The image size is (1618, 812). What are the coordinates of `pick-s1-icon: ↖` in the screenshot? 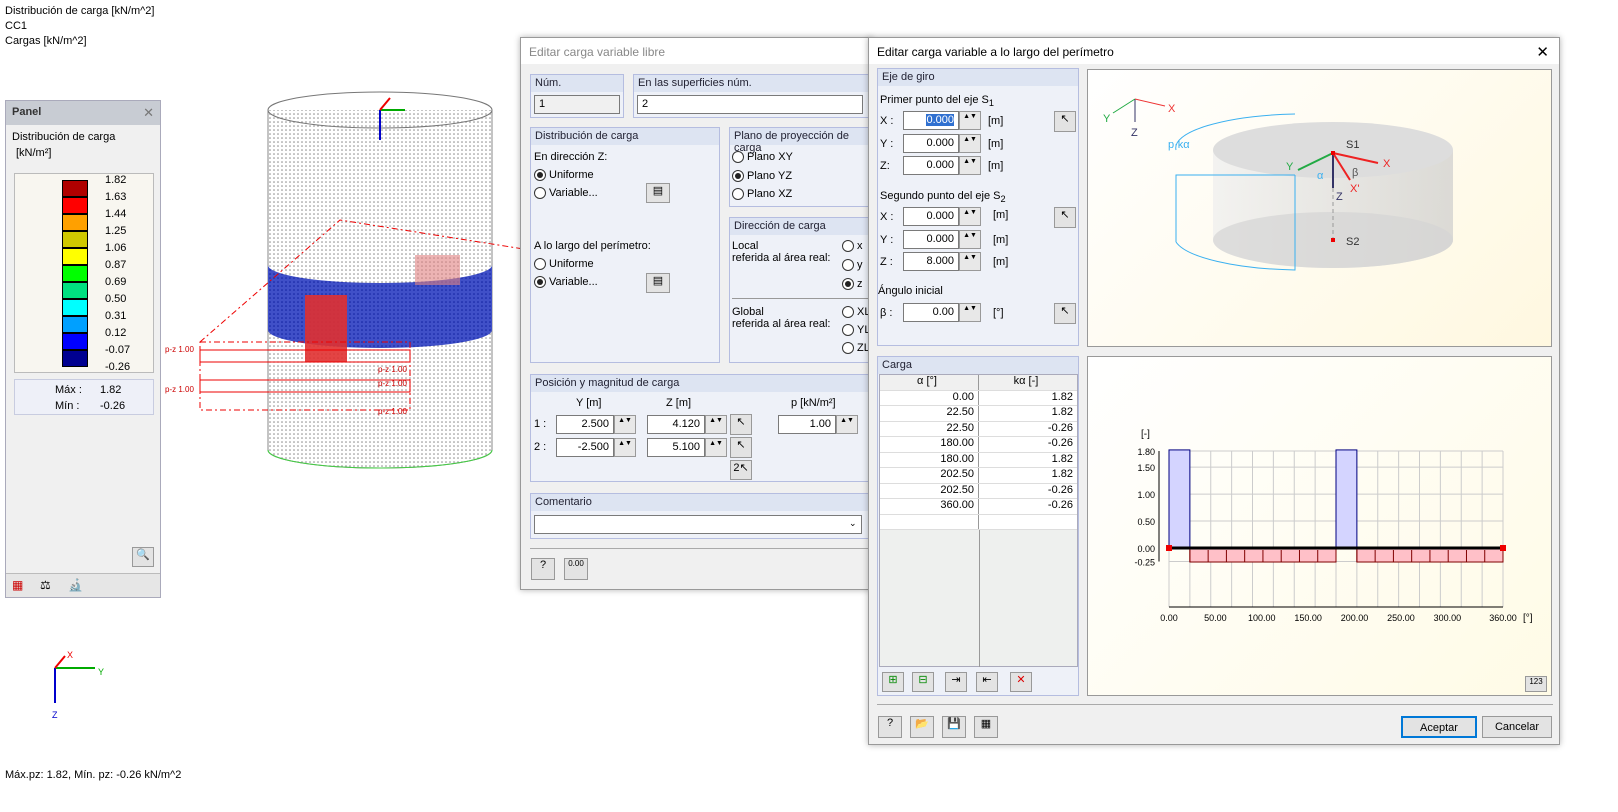 It's located at (1065, 121).